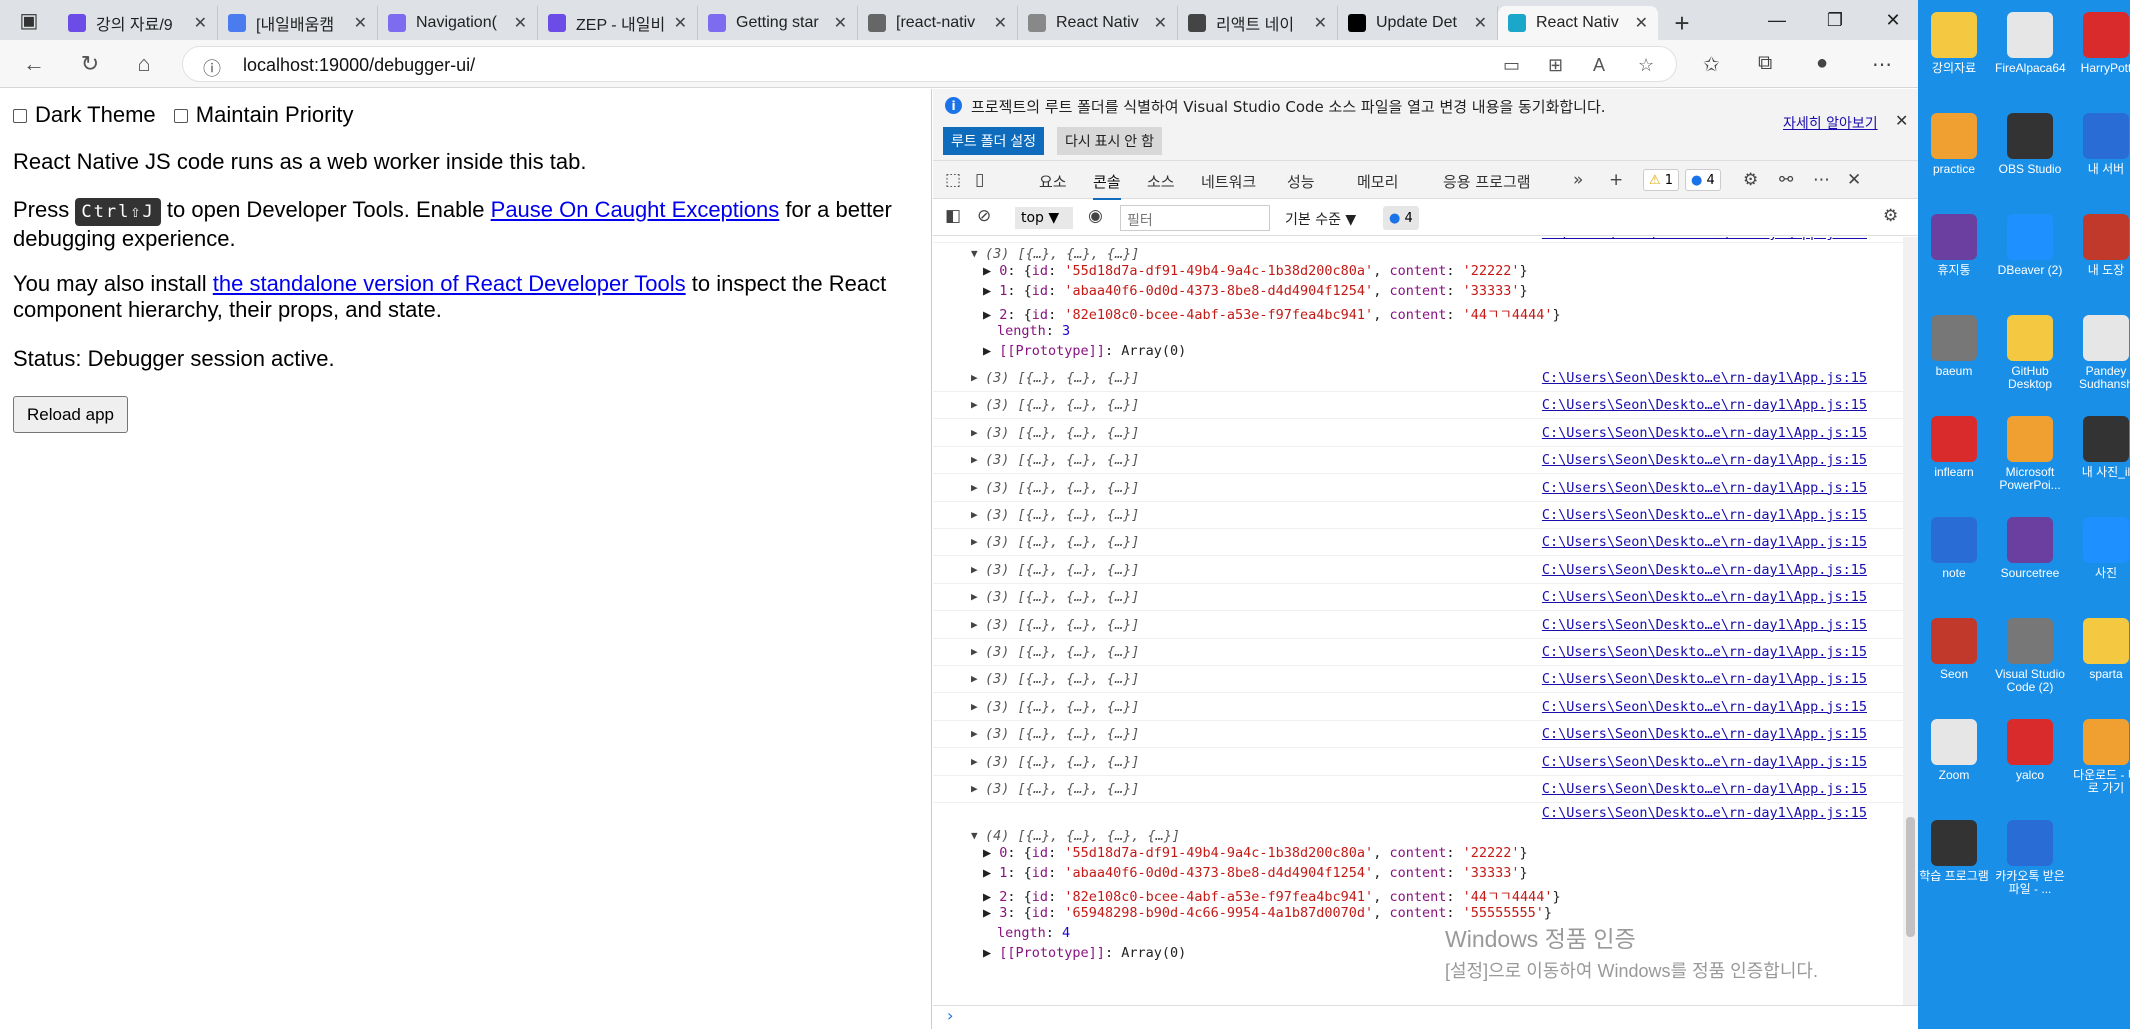 Image resolution: width=2130 pixels, height=1029 pixels. Describe the element at coordinates (1487, 181) in the screenshot. I see `tab-application: 응용 프로그램` at that location.